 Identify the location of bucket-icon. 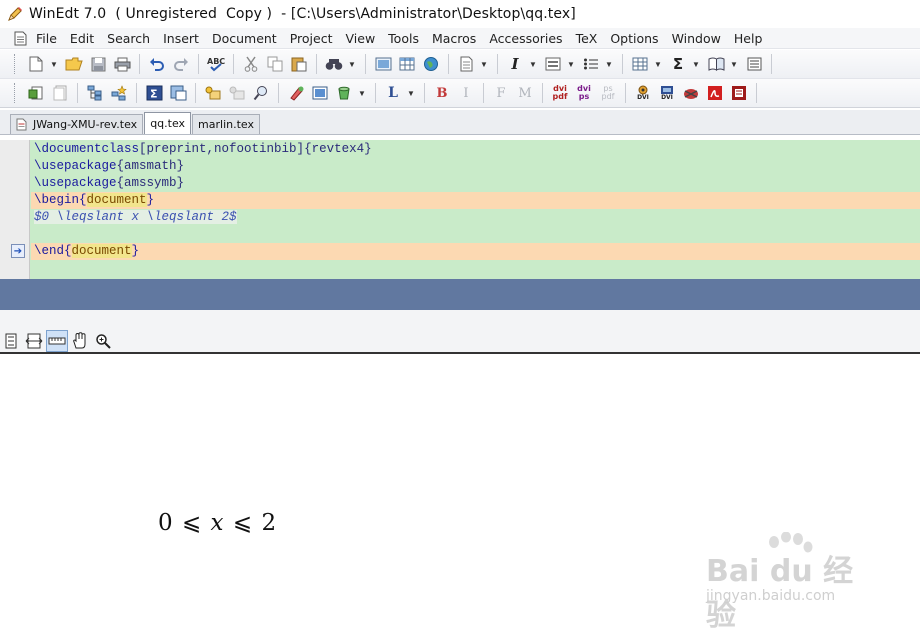
(344, 93).